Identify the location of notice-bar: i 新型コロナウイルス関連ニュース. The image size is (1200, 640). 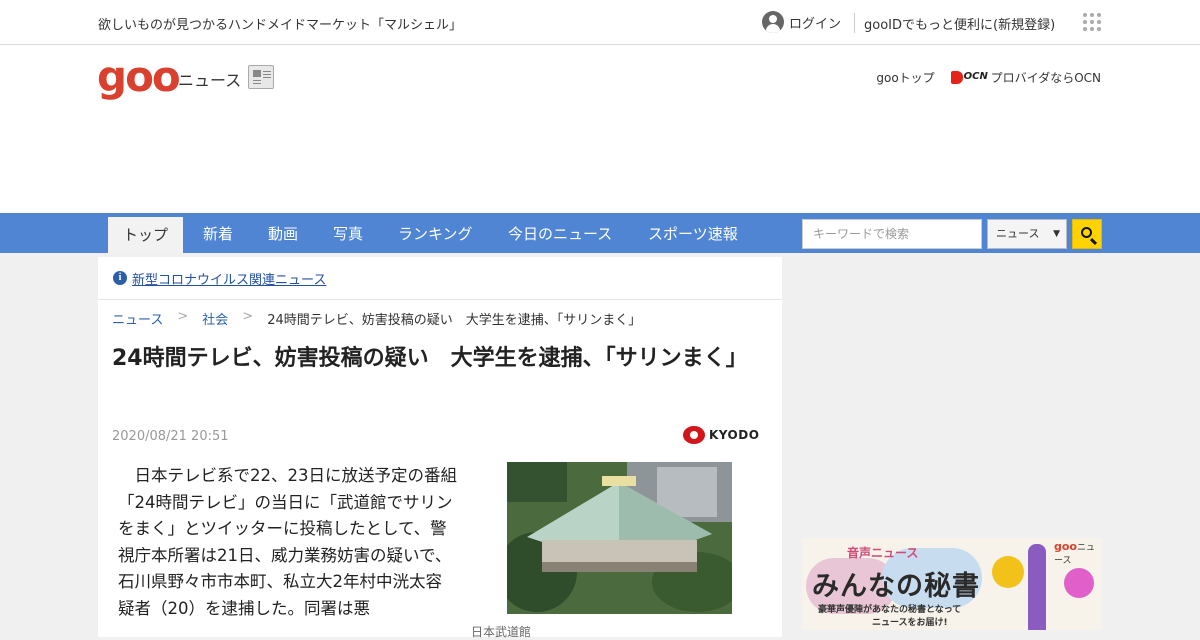
(440, 278).